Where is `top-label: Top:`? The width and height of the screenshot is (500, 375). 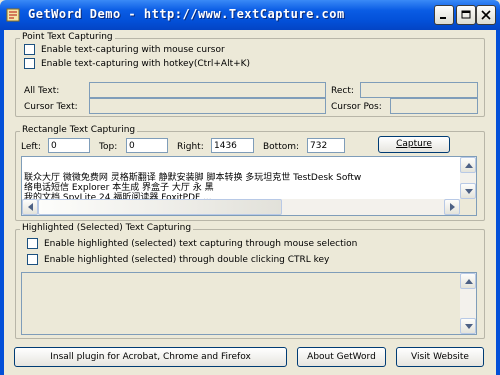 top-label: Top: is located at coordinates (108, 147).